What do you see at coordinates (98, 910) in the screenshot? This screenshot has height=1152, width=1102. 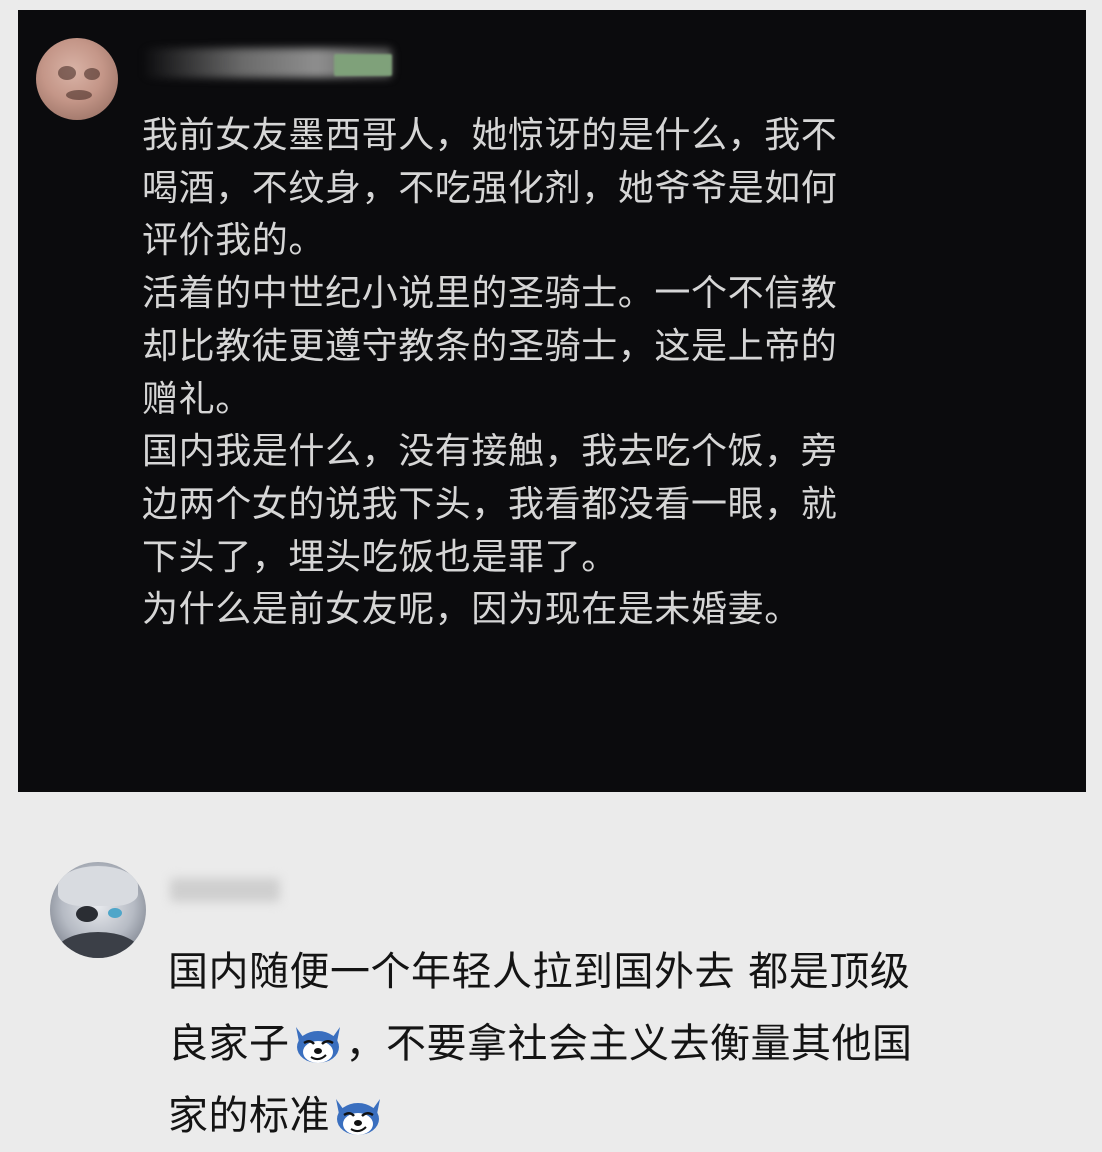 I see `commenter-avatar` at bounding box center [98, 910].